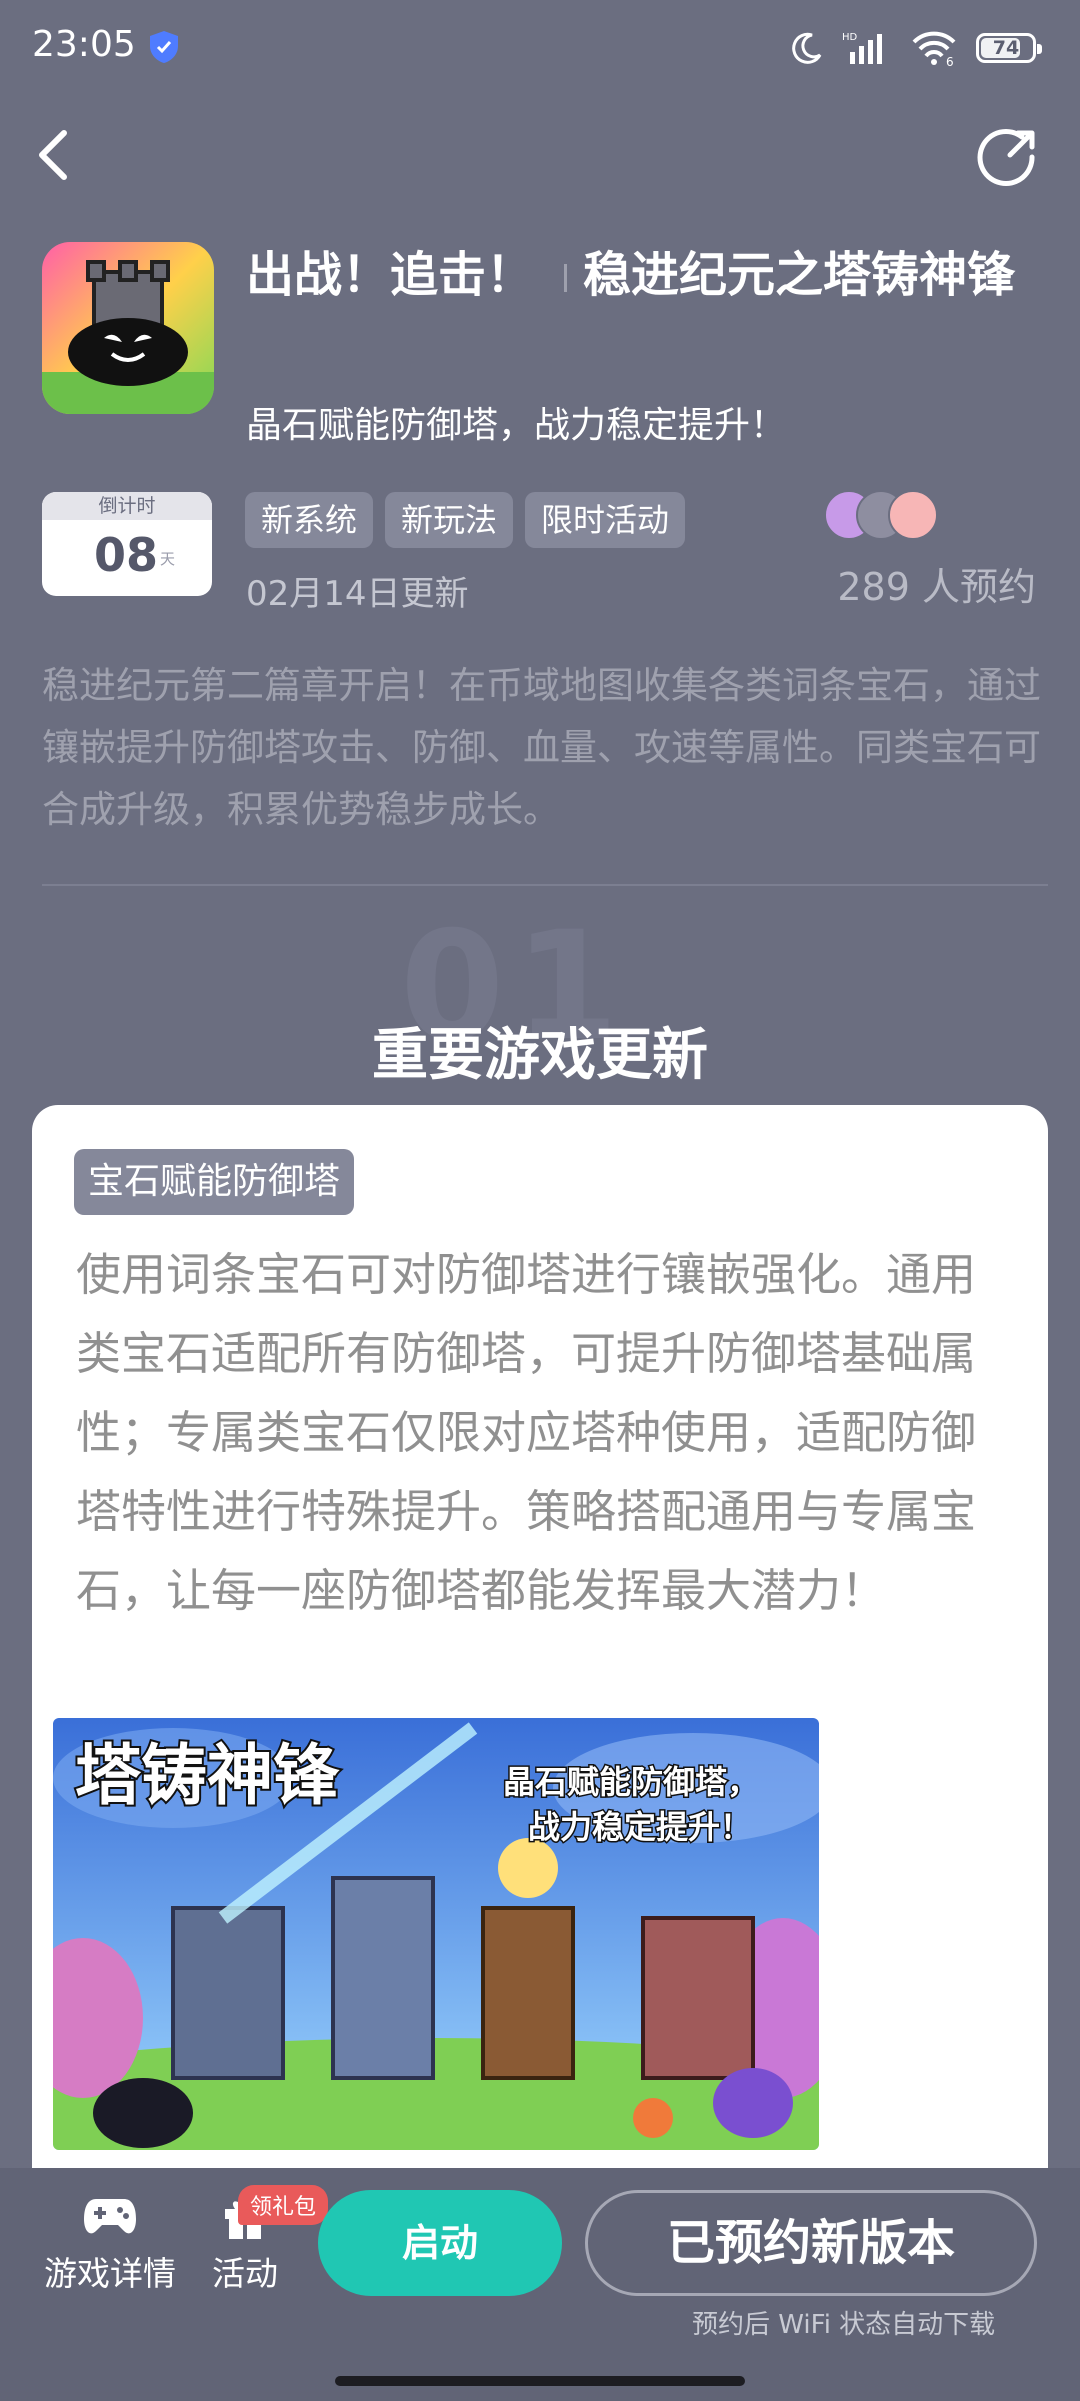  I want to click on game-title: 出战！追击！ 稳进纪元之塔铸神锋, so click(646, 275).